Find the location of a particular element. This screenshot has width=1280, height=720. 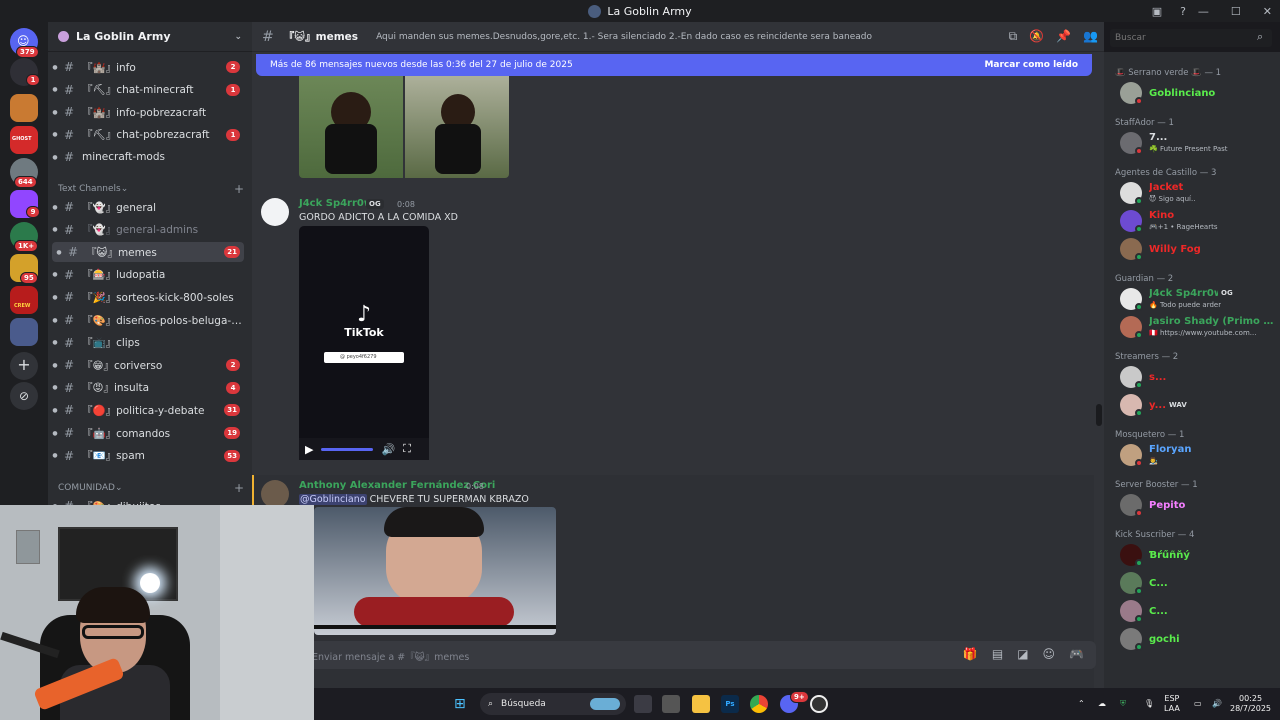

sidebar-channel: ● # 『🏰』info 2 is located at coordinates (146, 67).